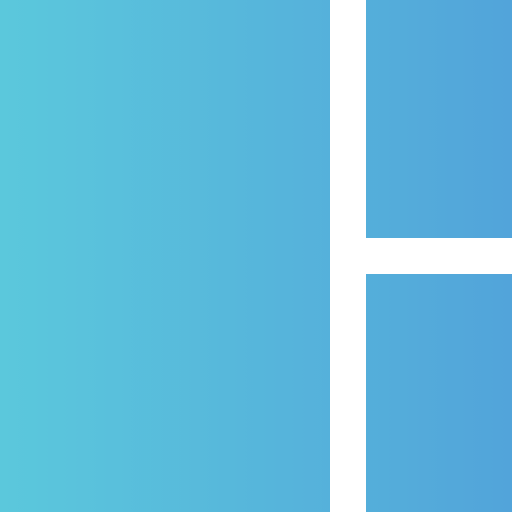 The image size is (512, 512). Describe the element at coordinates (439, 393) in the screenshot. I see `bottom-right-panel` at that location.